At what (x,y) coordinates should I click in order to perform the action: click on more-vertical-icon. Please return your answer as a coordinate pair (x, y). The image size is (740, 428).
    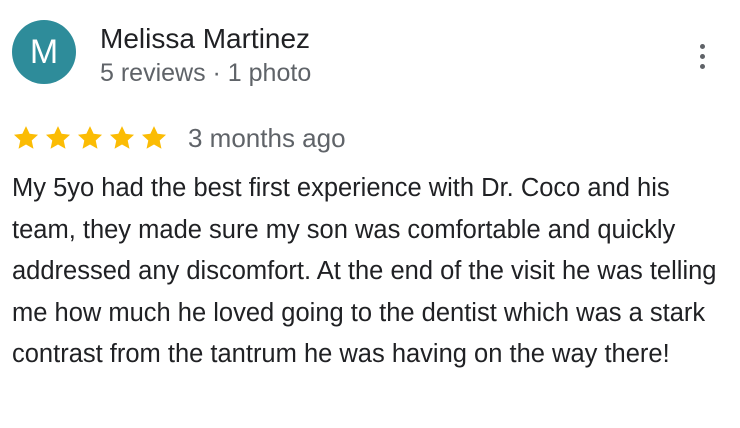
    Looking at the image, I should click on (702, 46).